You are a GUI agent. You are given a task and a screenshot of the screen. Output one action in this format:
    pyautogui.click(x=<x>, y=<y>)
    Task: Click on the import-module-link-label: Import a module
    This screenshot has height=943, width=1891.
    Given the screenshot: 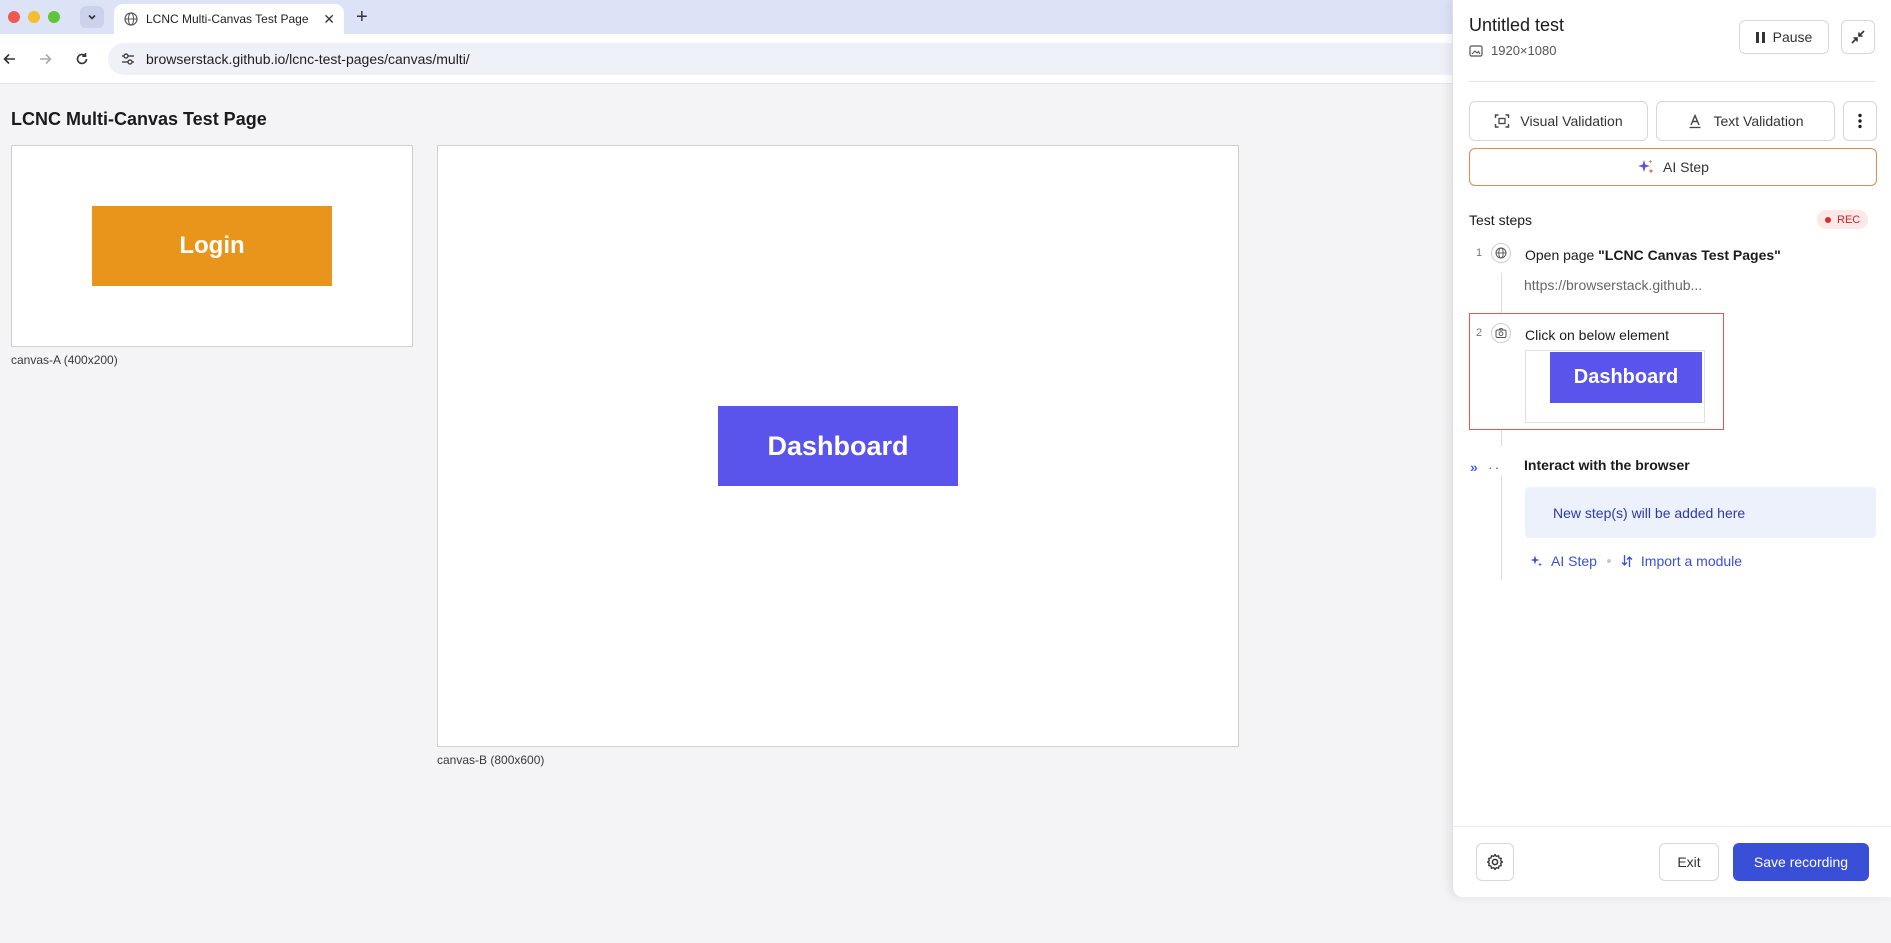 What is the action you would take?
    pyautogui.click(x=1691, y=561)
    